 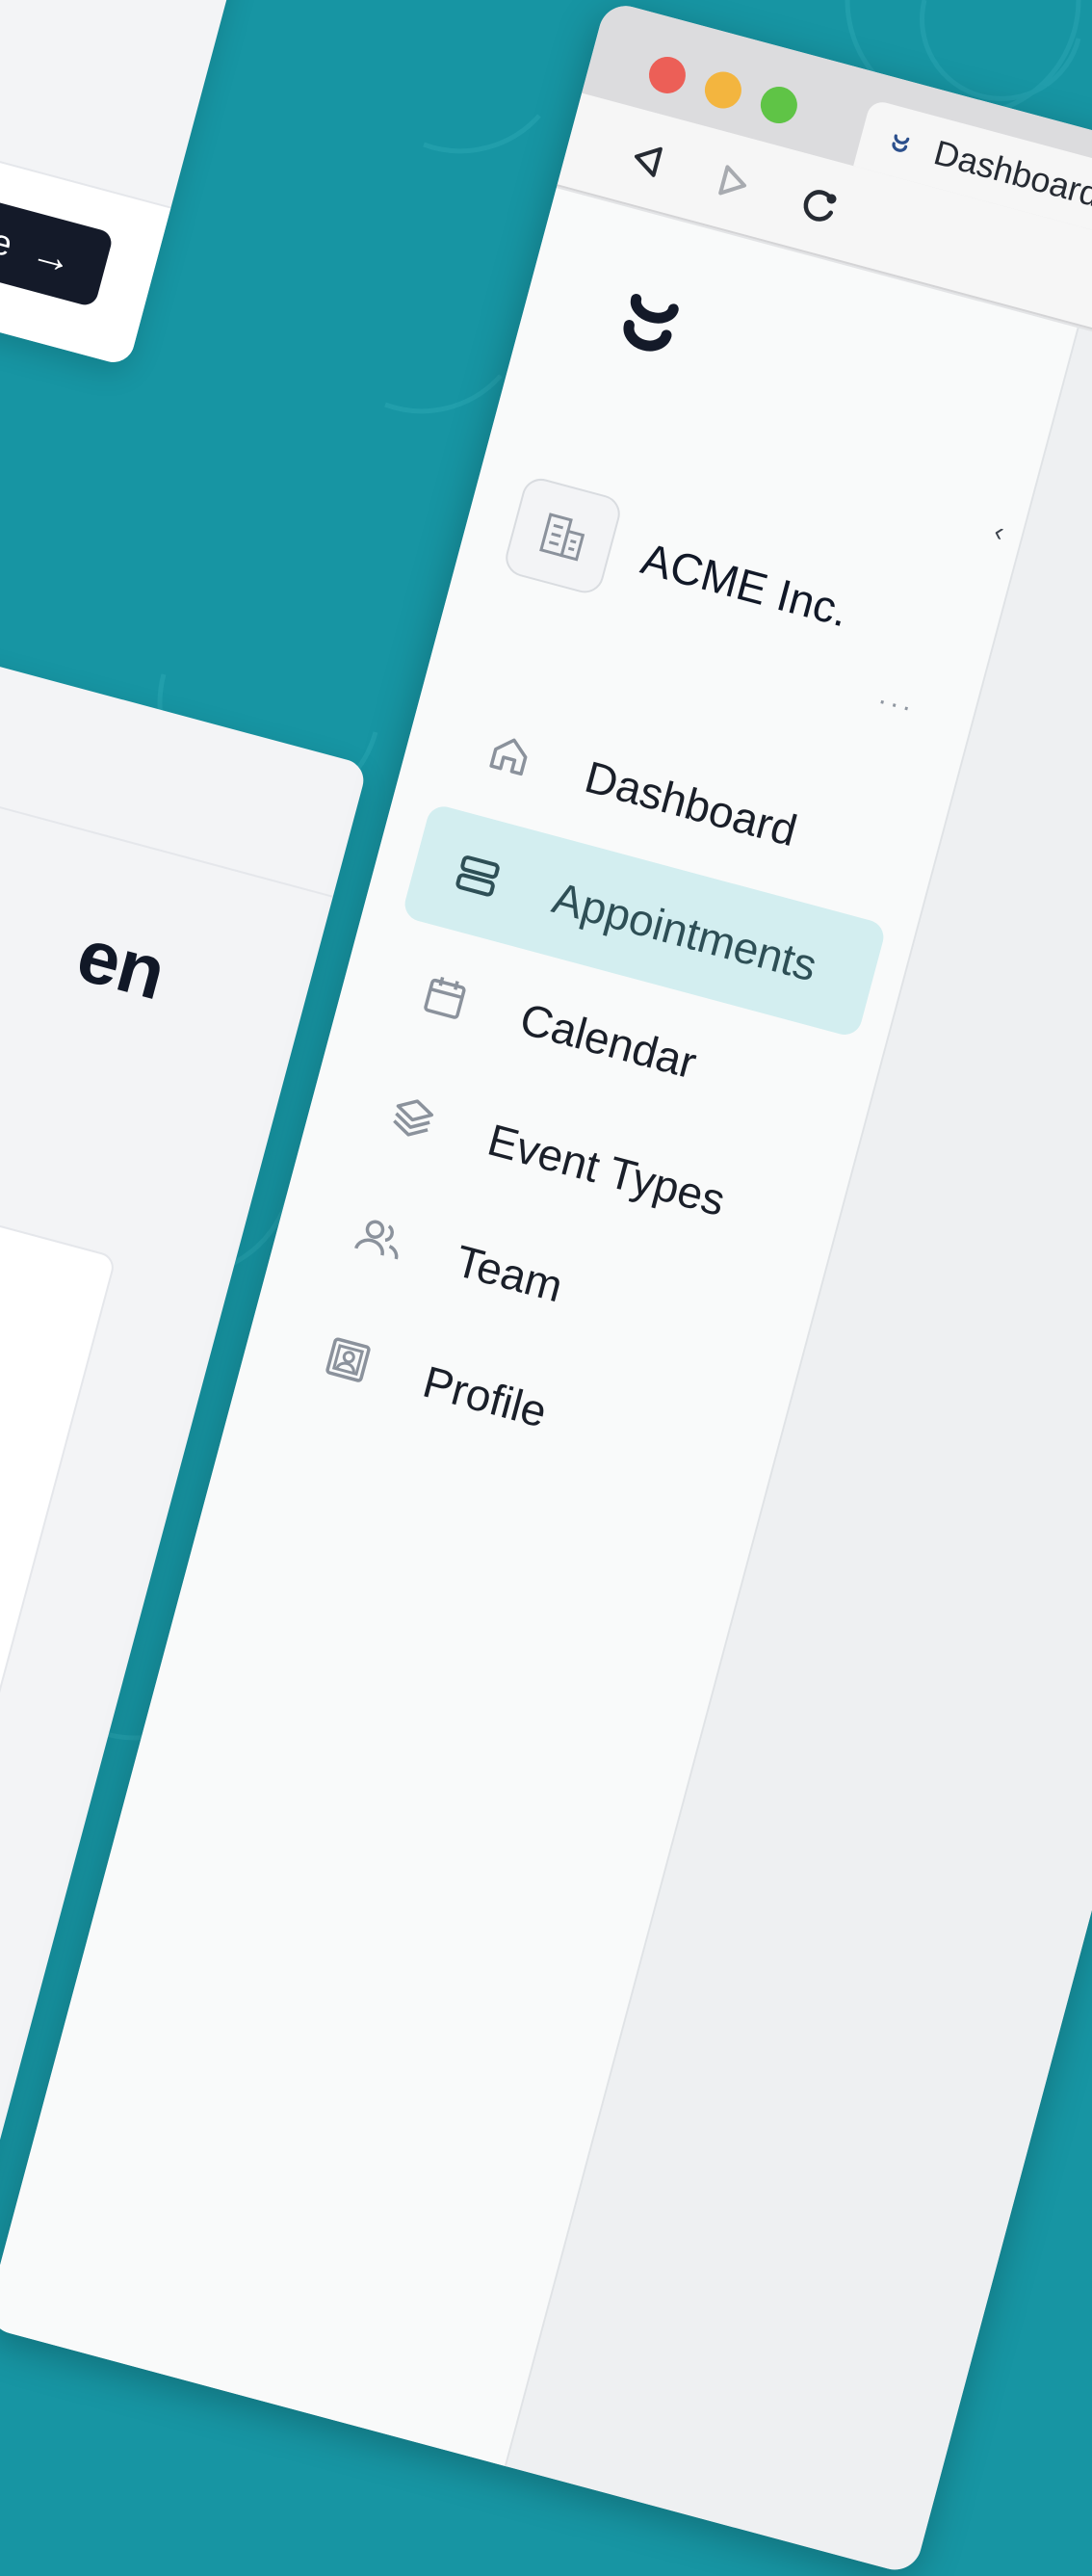 What do you see at coordinates (380, 1239) in the screenshot?
I see `users-icon` at bounding box center [380, 1239].